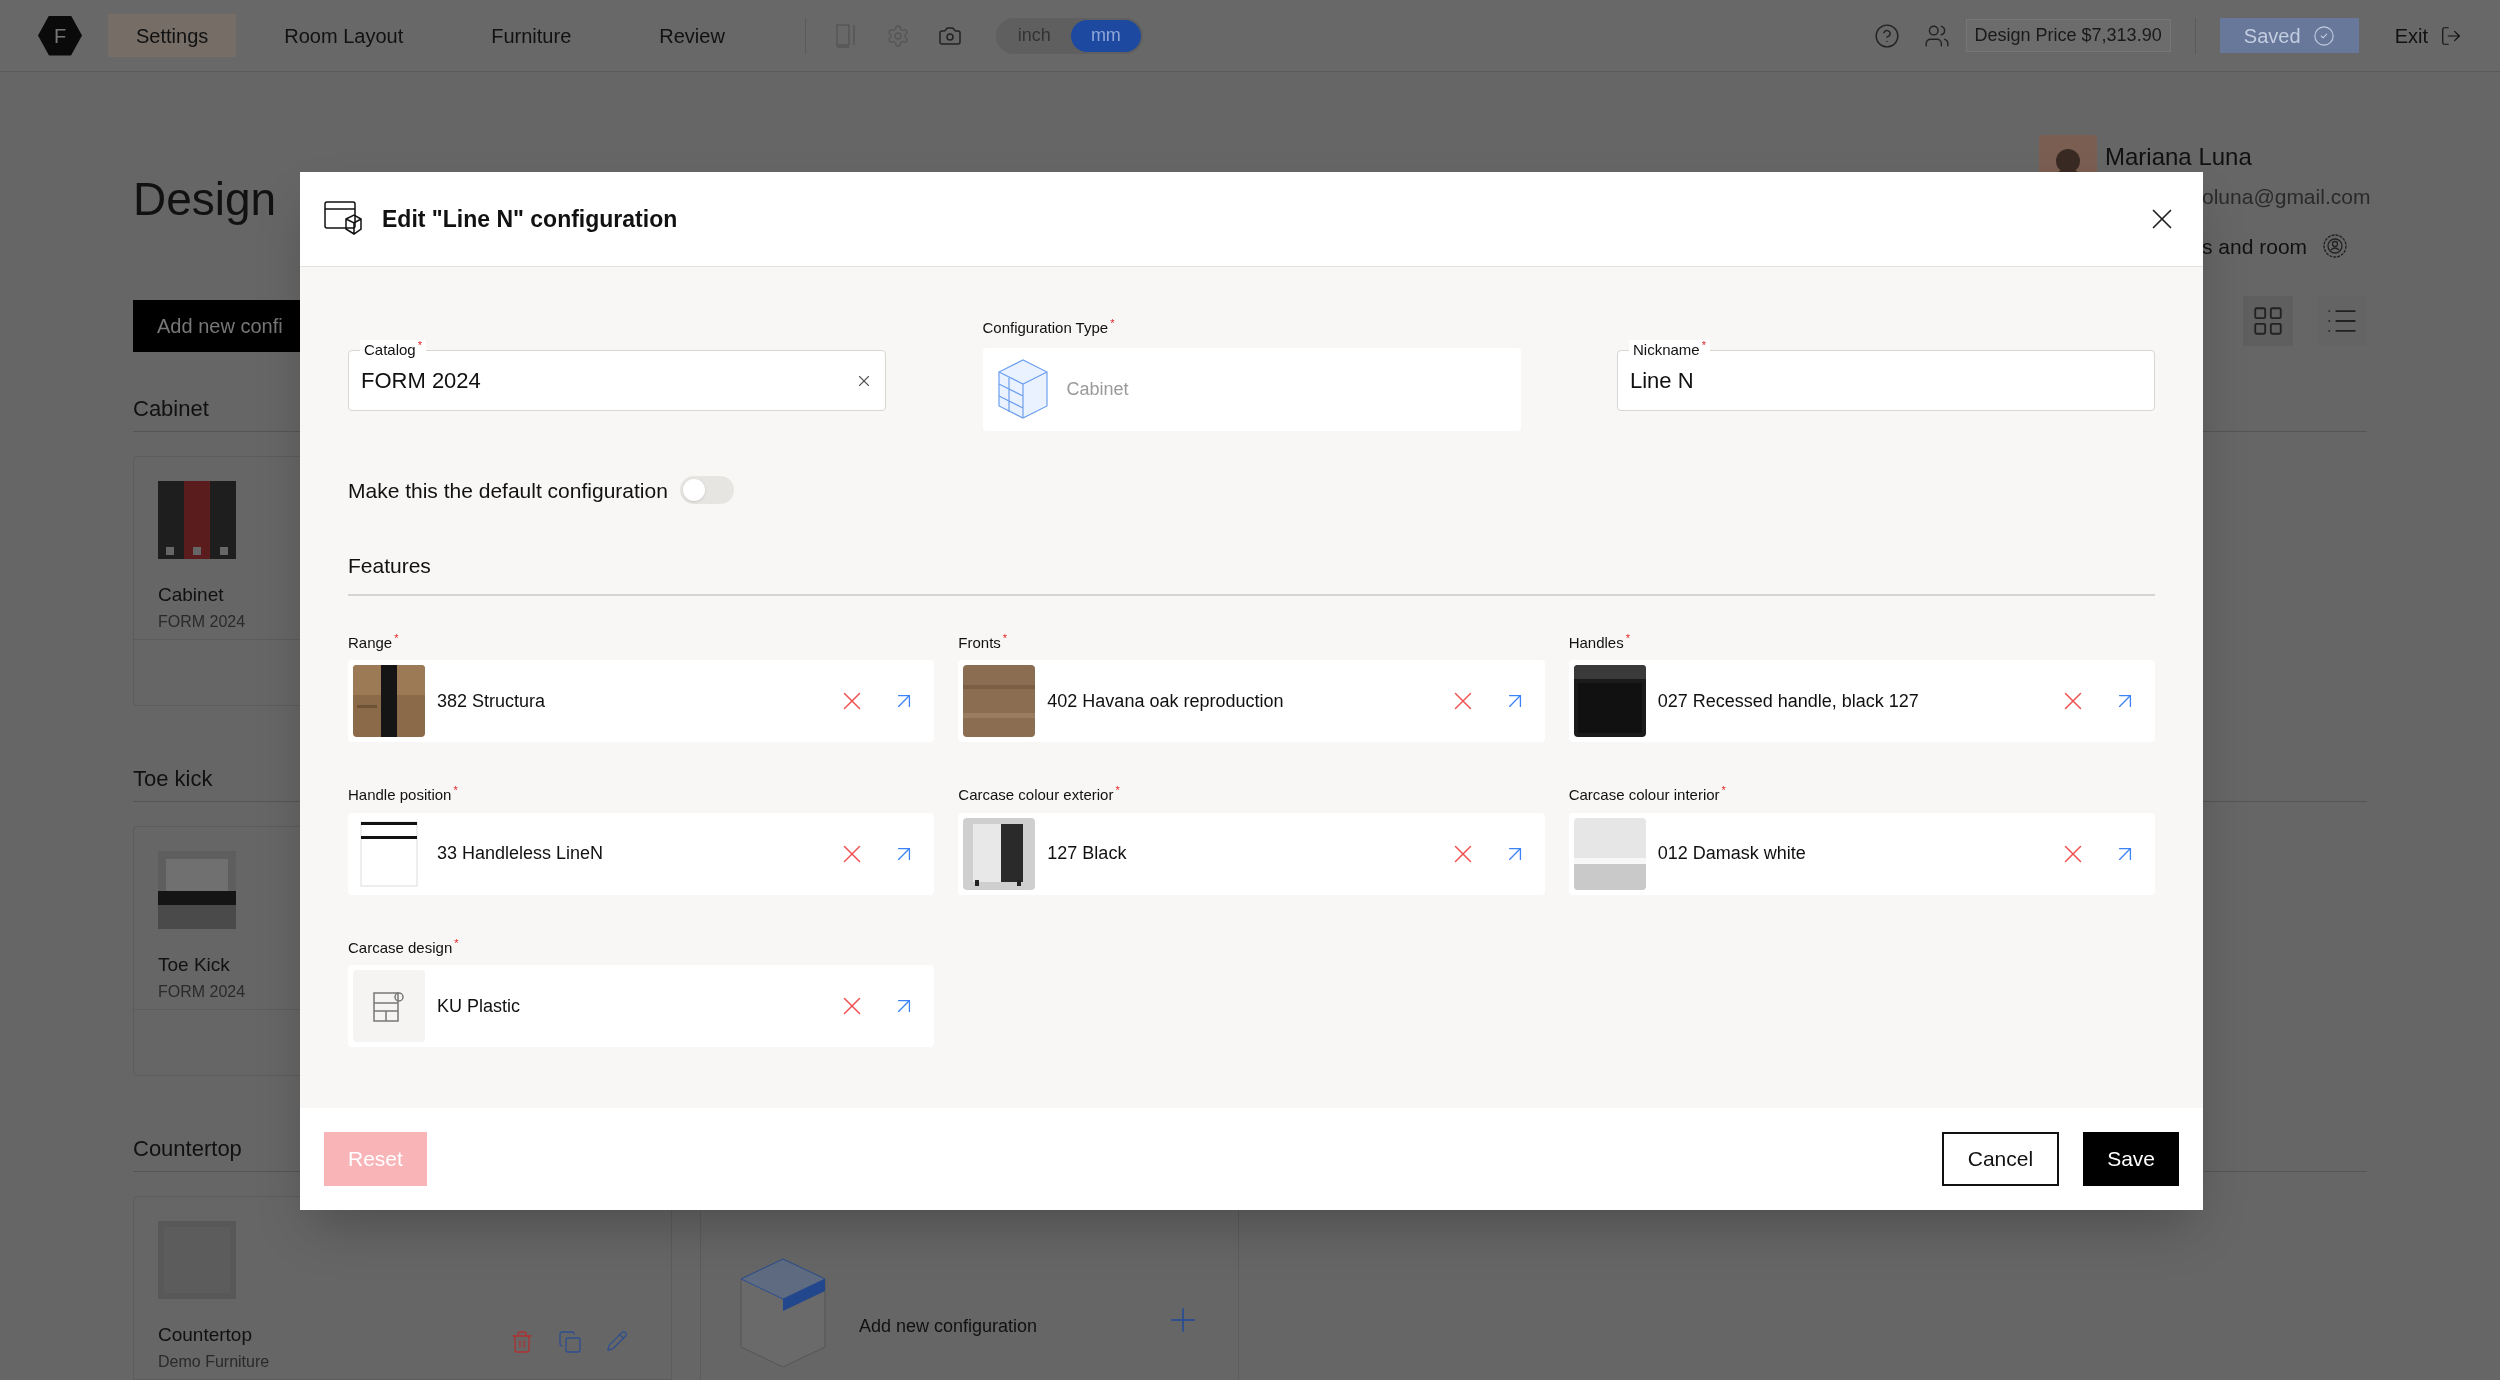 This screenshot has width=2500, height=1380. What do you see at coordinates (508, 490) in the screenshot?
I see `toggle-label: Make this the default configuration` at bounding box center [508, 490].